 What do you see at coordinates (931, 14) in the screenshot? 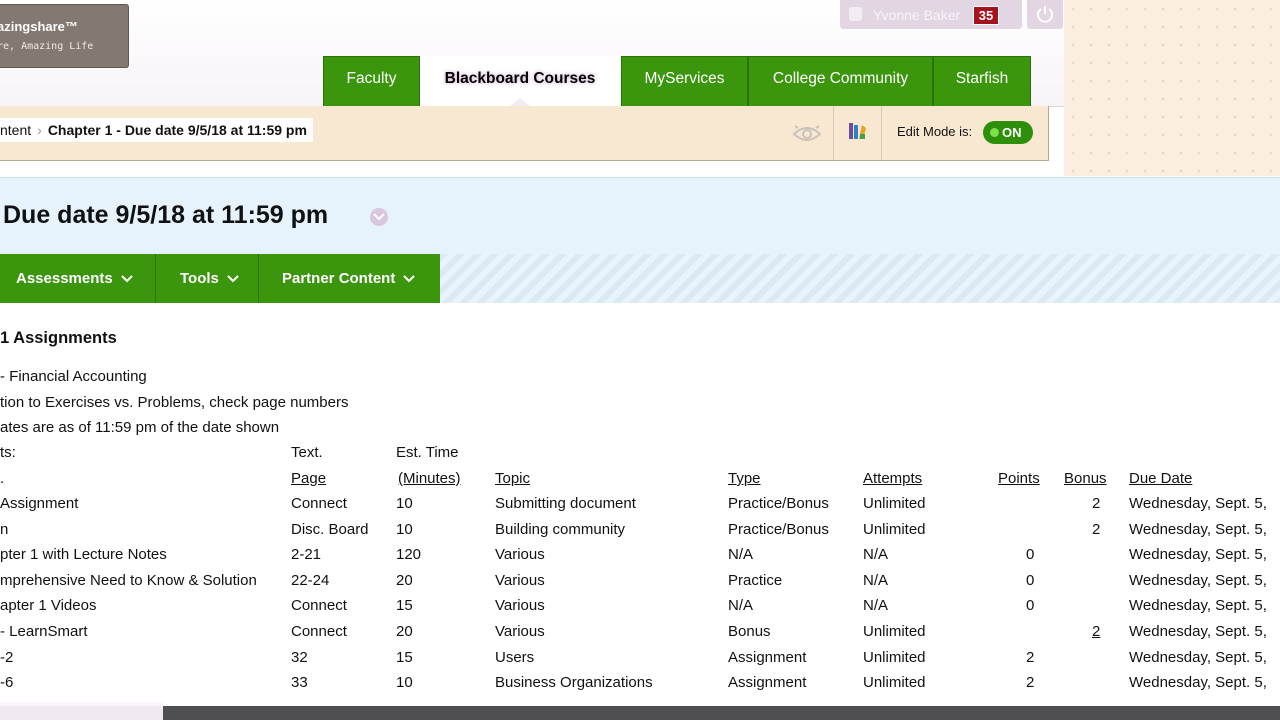
I see `user-menu: Yvonne Baker 35` at bounding box center [931, 14].